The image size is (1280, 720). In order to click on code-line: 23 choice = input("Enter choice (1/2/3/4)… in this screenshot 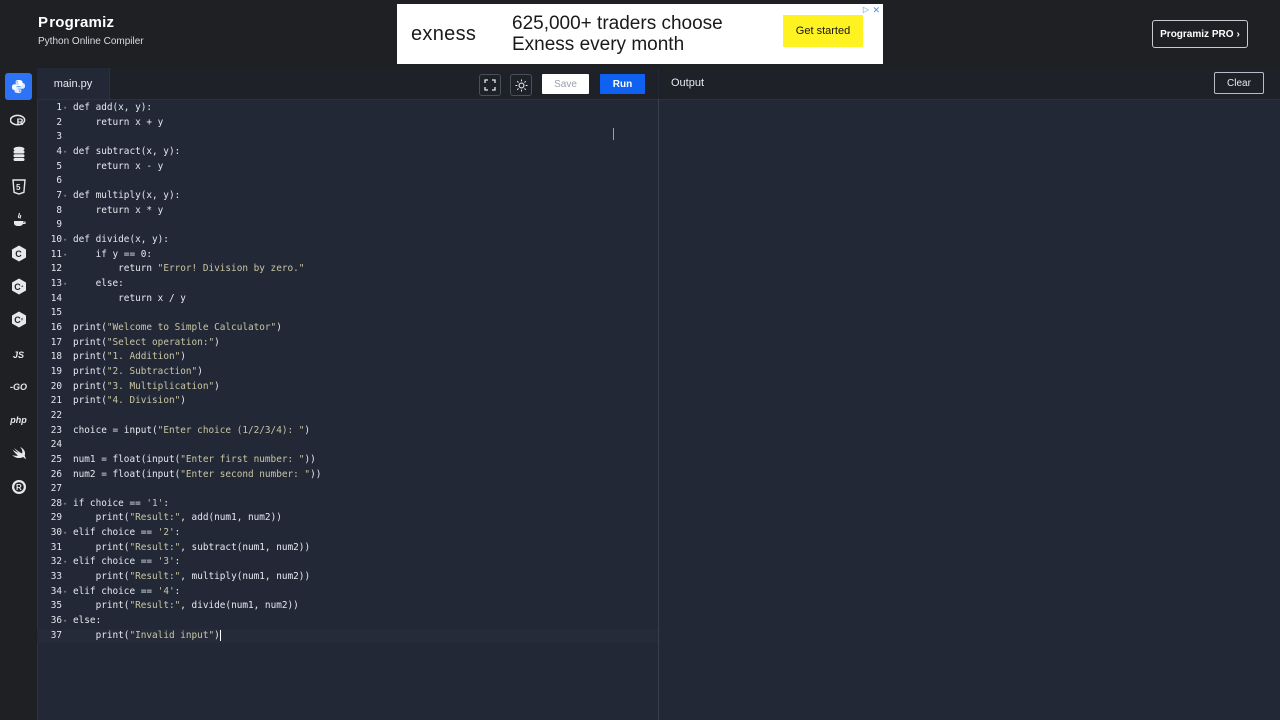, I will do `click(347, 431)`.